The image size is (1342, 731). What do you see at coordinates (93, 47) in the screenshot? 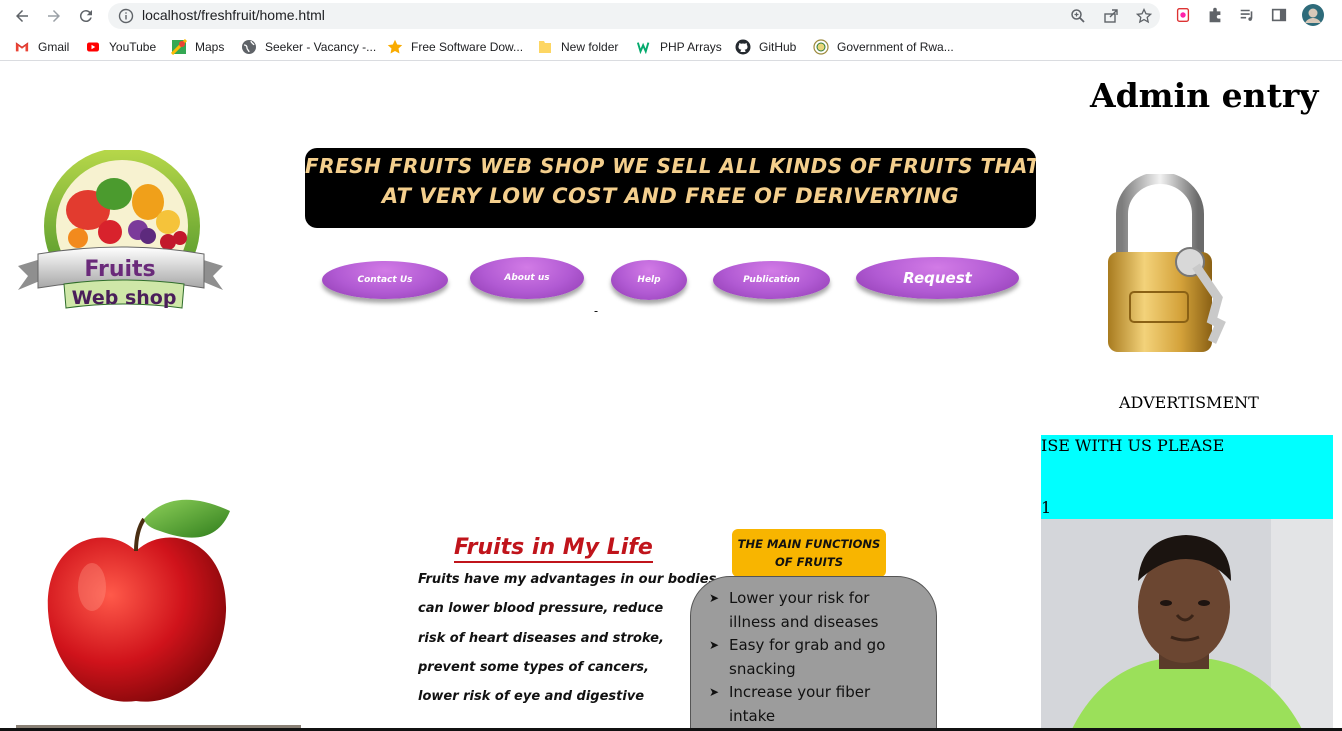
I see `youtube-icon` at bounding box center [93, 47].